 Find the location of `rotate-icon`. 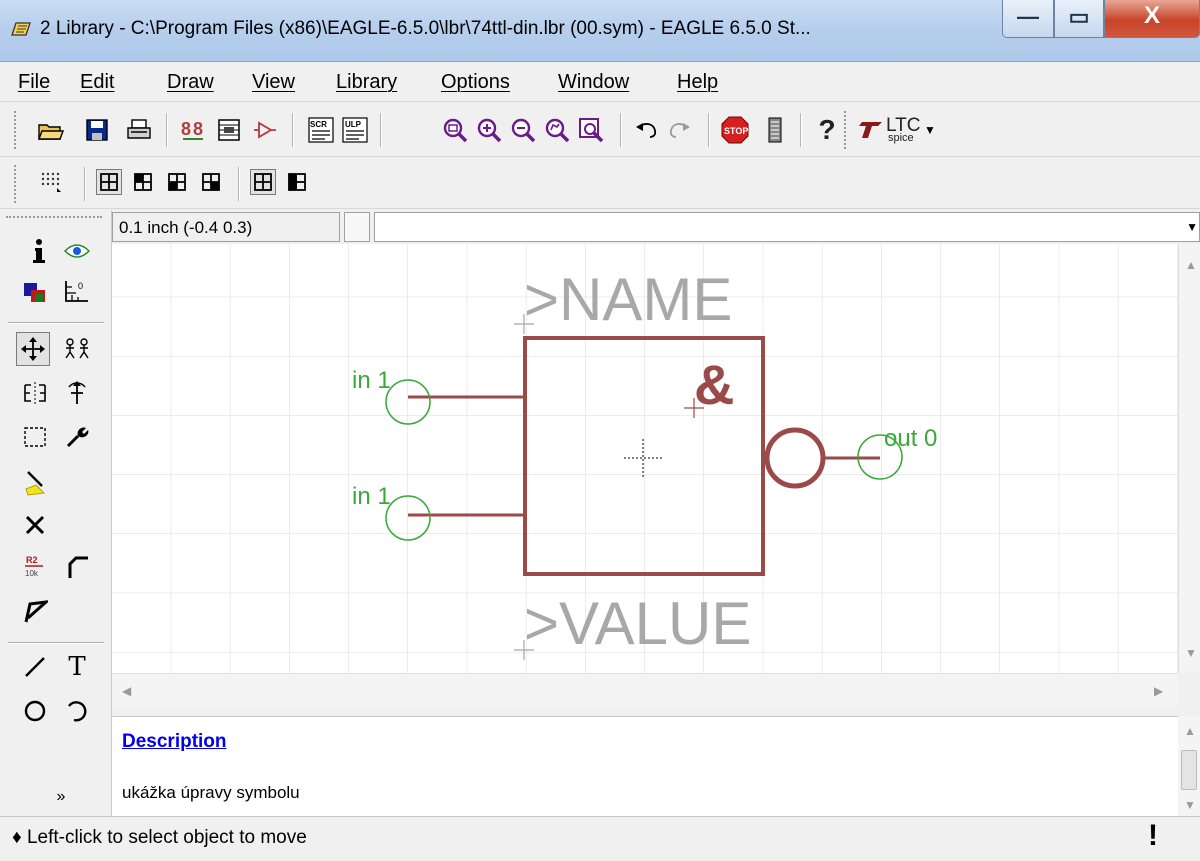

rotate-icon is located at coordinates (77, 393).